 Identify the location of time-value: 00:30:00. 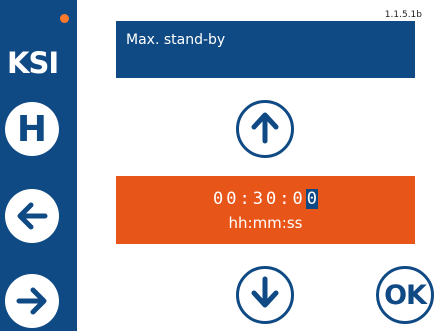
(265, 199).